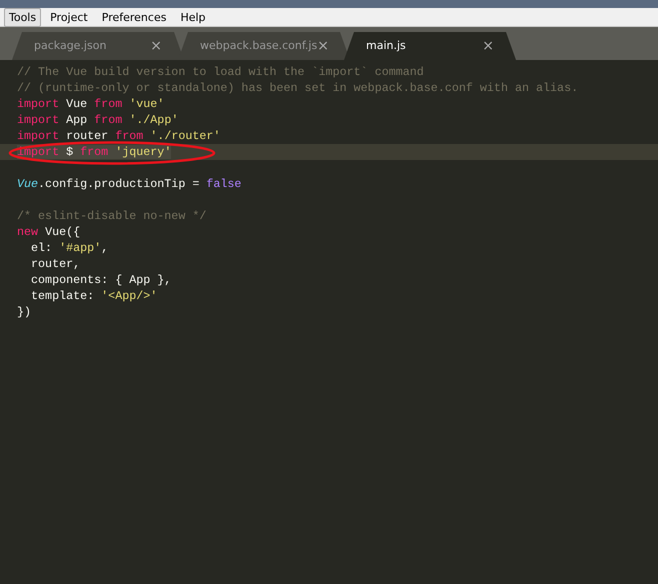  Describe the element at coordinates (220, 72) in the screenshot. I see `code-line: // The Vue build version to load with the `import` command` at that location.